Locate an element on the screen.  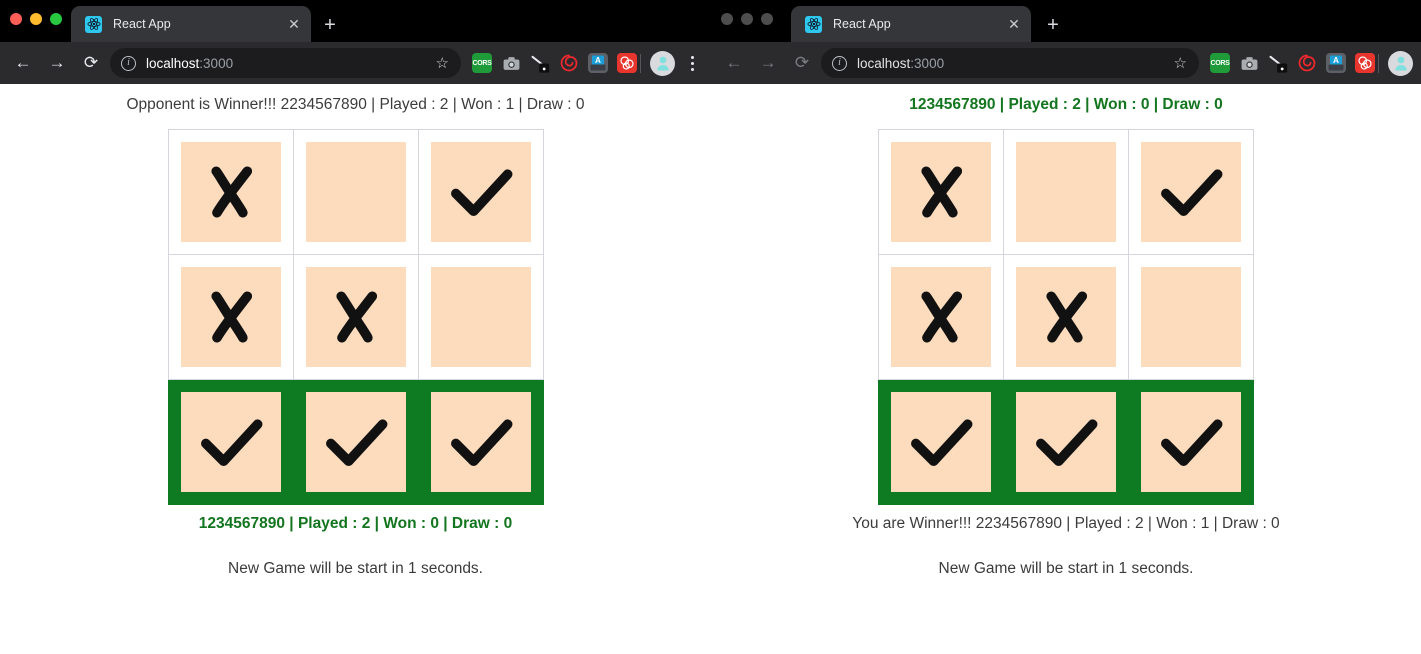
address-bar-text: localhost:3000 is located at coordinates (900, 63).